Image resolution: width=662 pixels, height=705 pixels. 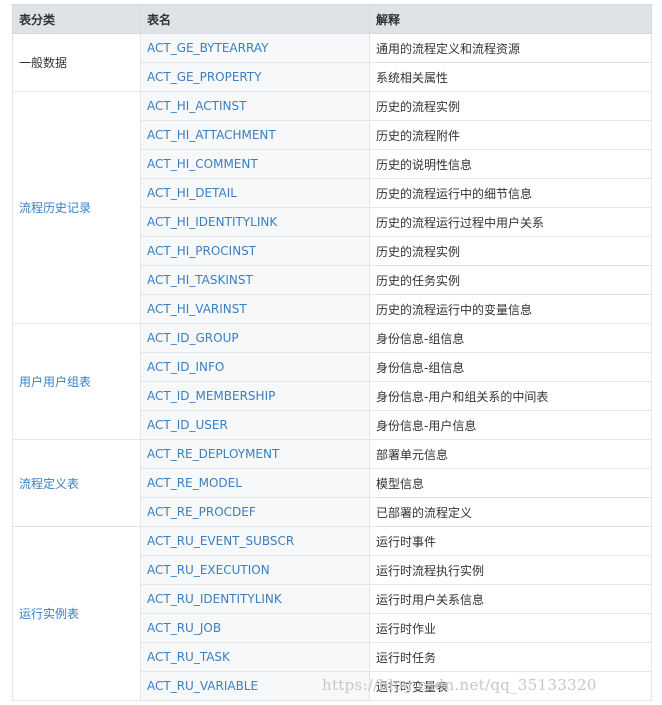 What do you see at coordinates (510, 164) in the screenshot?
I see `table-description: 历史的说明性信息` at bounding box center [510, 164].